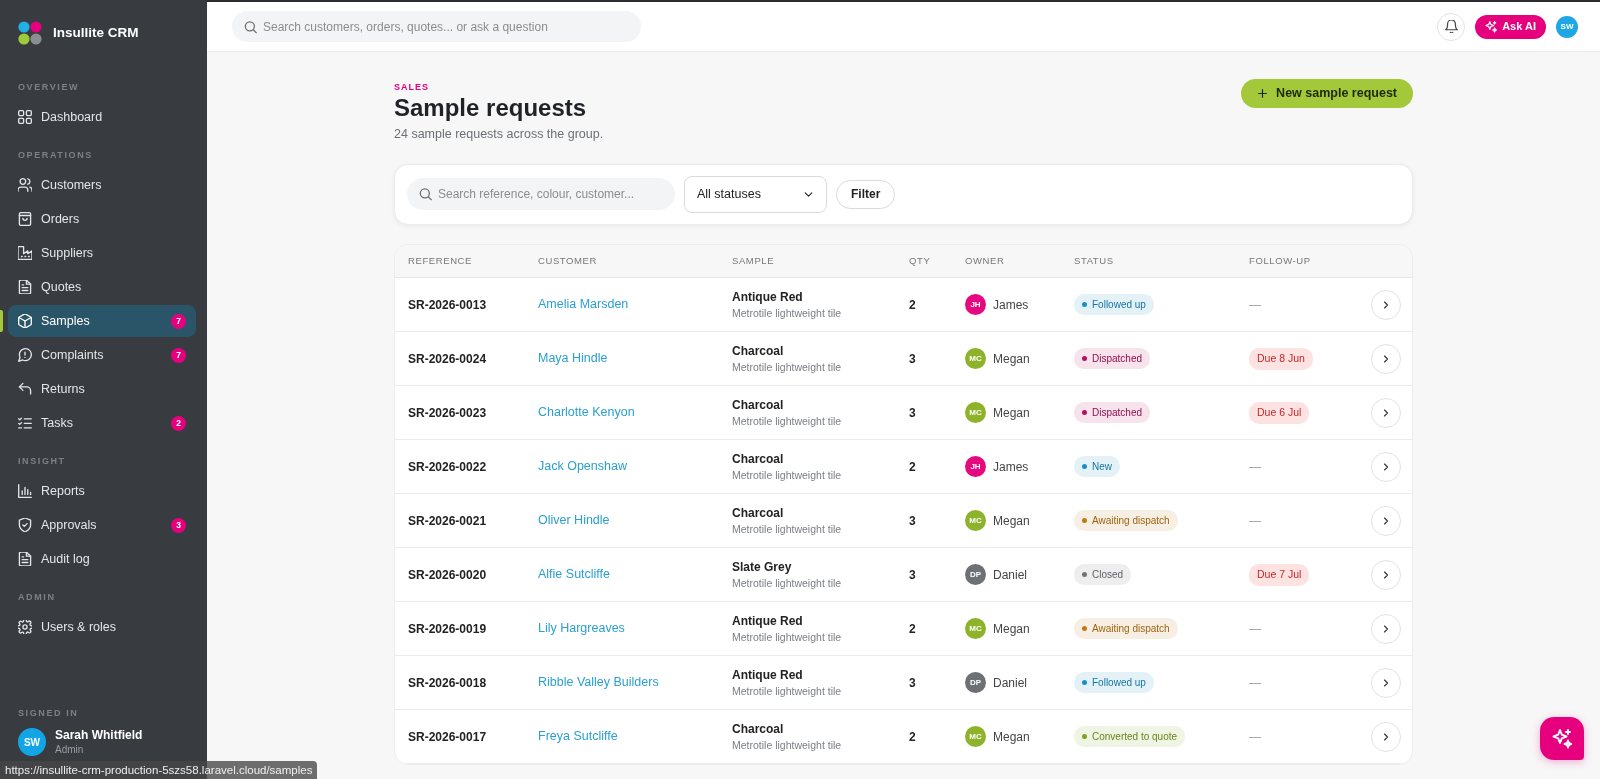 This screenshot has width=1600, height=779. What do you see at coordinates (447, 358) in the screenshot?
I see `request-reference: SR-2026-0024` at bounding box center [447, 358].